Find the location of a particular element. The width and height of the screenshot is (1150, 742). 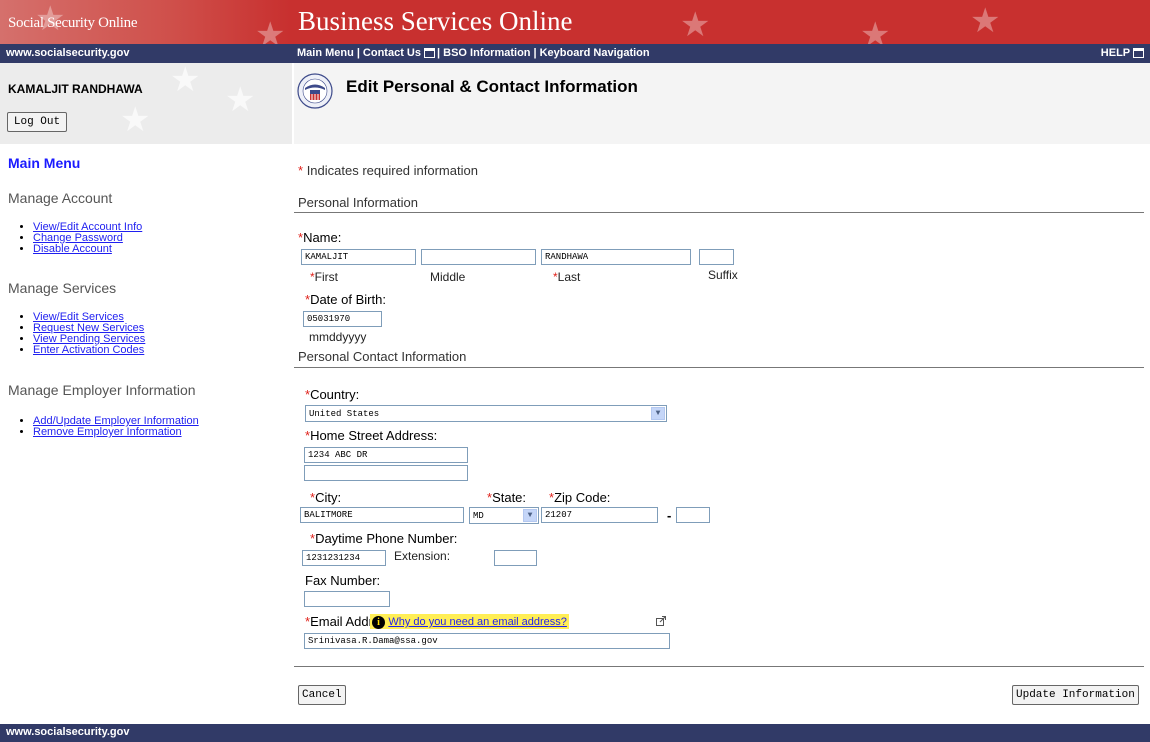

country-select-value: United States is located at coordinates (344, 414).